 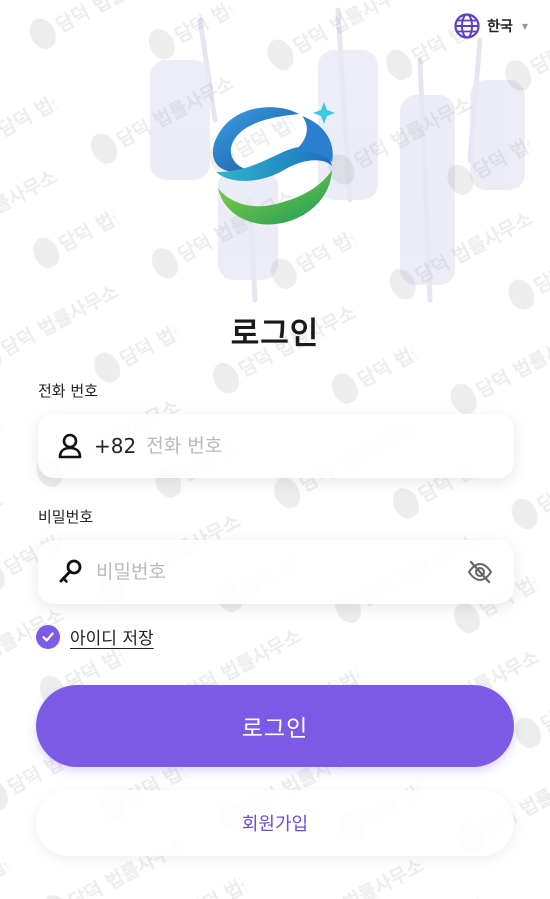 I want to click on key-icon, so click(x=70, y=571).